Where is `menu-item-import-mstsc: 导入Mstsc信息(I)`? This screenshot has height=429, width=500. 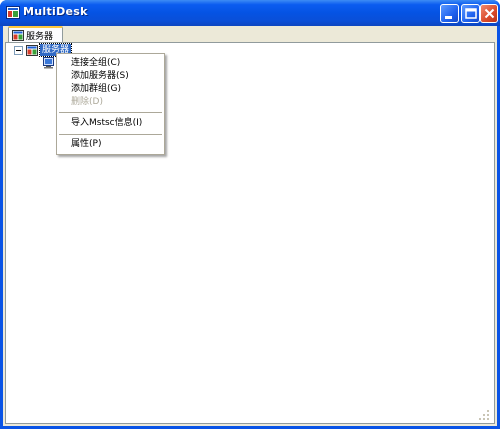
menu-item-import-mstsc: 导入Mstsc信息(I) is located at coordinates (106, 123).